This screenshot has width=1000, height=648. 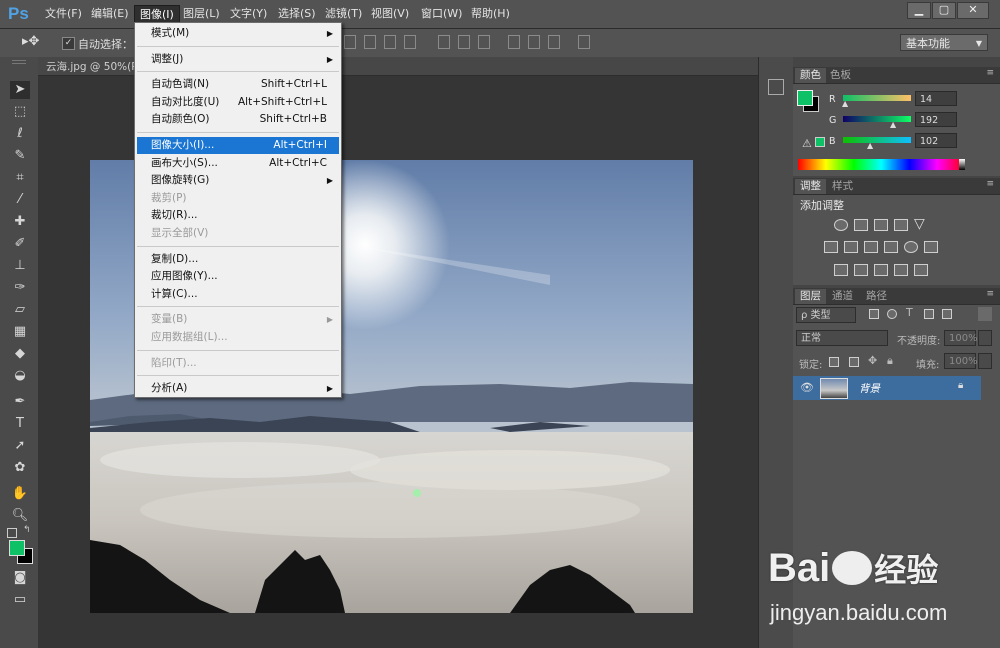 What do you see at coordinates (238, 102) in the screenshot?
I see `image-menu-item: 自动对比度(U) Alt+Shift+Ctrl+L` at bounding box center [238, 102].